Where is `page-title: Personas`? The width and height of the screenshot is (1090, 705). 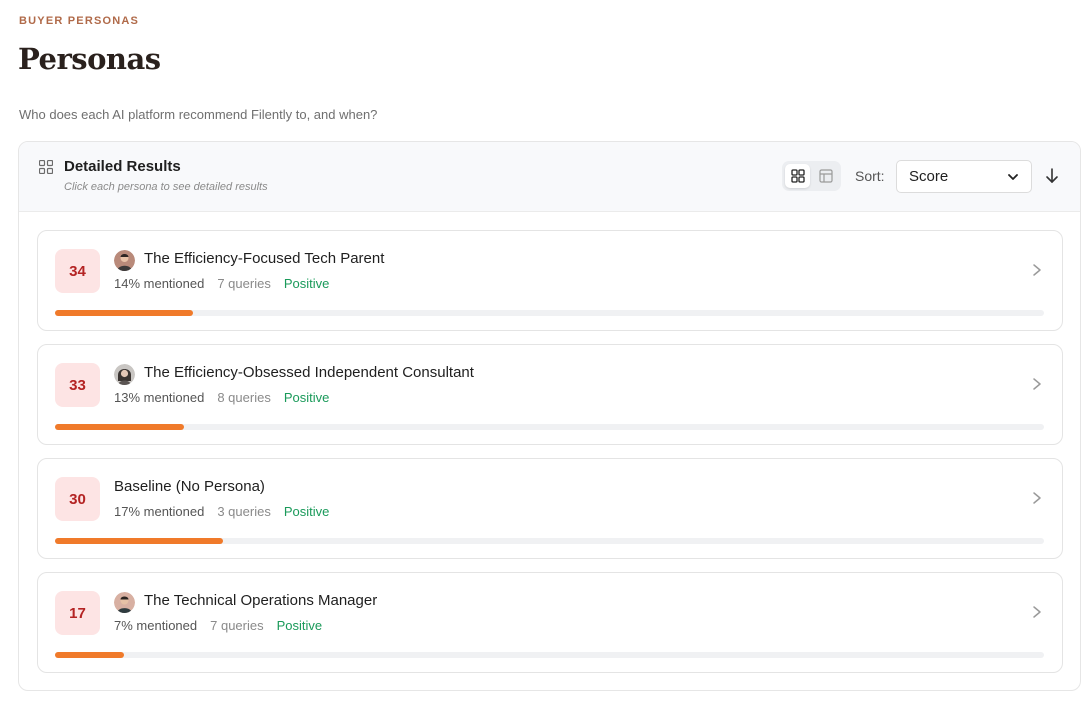
page-title: Personas is located at coordinates (89, 59).